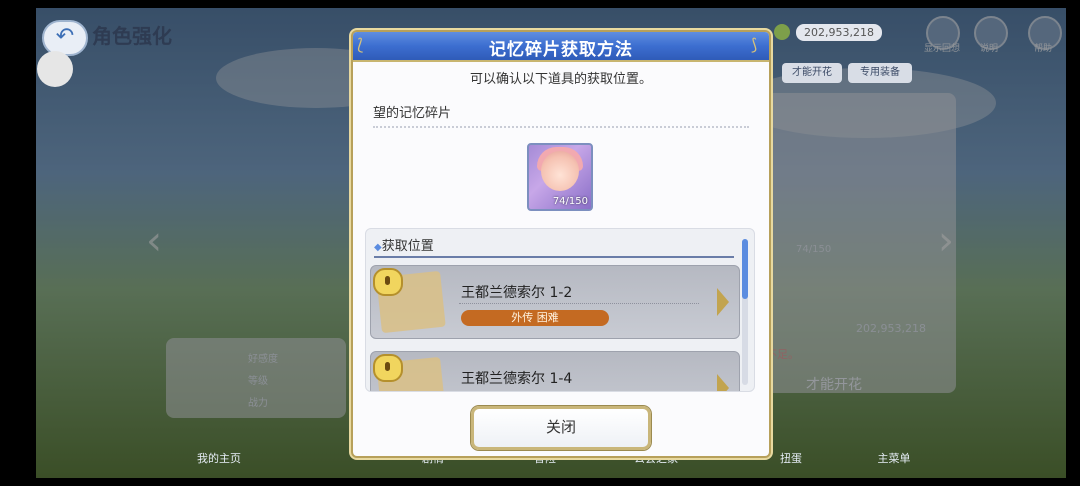 This screenshot has height=486, width=1080. Describe the element at coordinates (812, 73) in the screenshot. I see `tab-talent-bloom: 才能开花` at that location.